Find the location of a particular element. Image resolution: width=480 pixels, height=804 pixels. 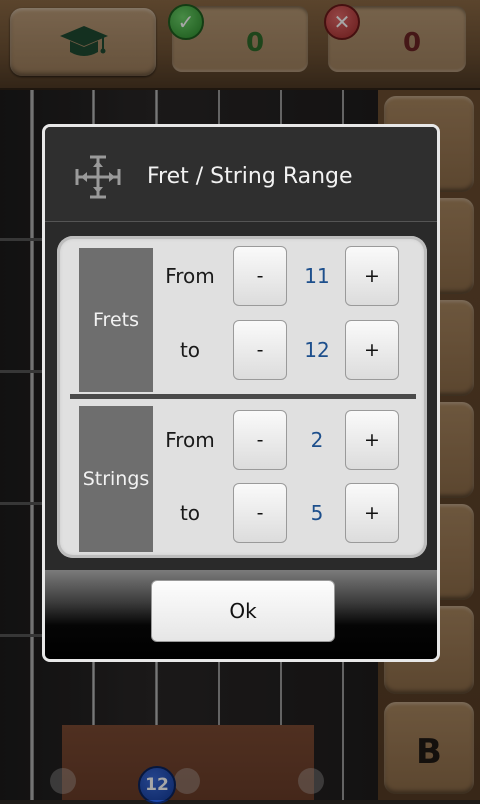

section-divider is located at coordinates (243, 396).